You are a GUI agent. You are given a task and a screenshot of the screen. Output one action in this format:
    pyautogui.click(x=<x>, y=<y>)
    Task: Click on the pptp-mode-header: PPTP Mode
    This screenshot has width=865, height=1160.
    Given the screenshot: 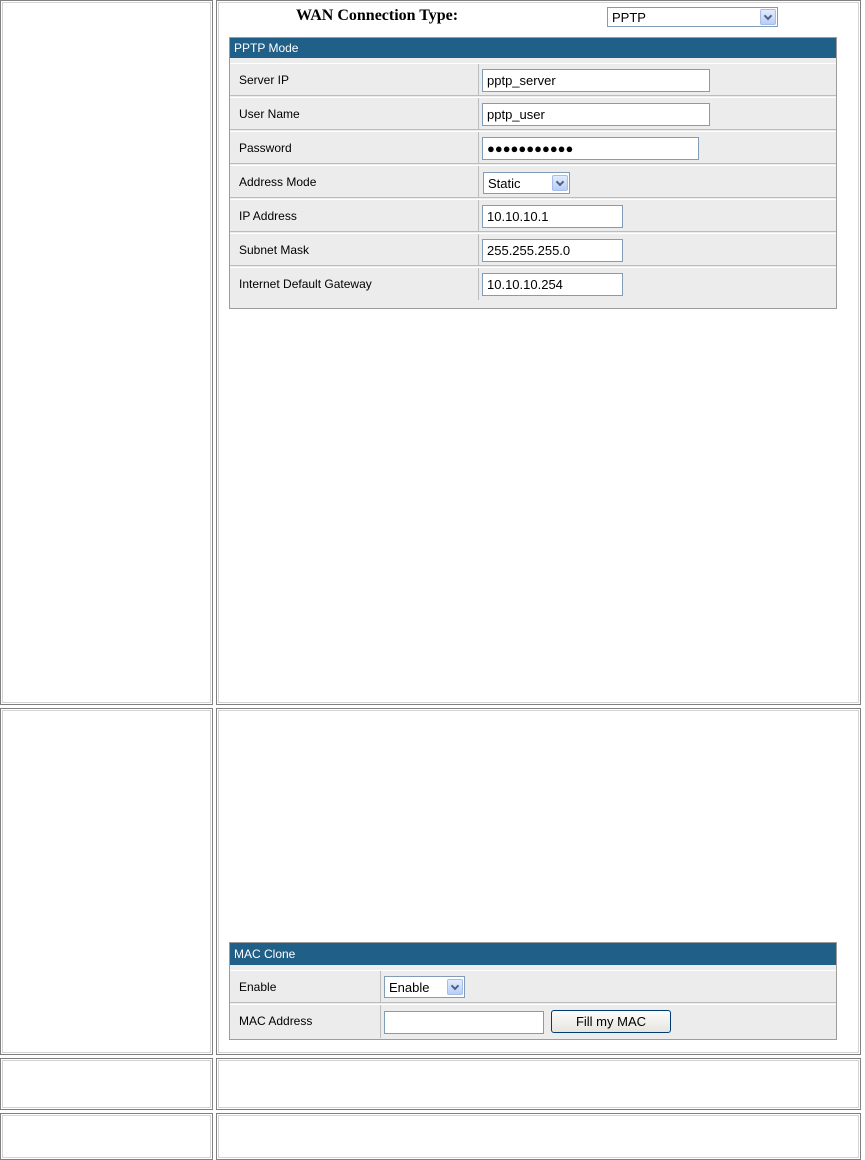 What is the action you would take?
    pyautogui.click(x=533, y=48)
    